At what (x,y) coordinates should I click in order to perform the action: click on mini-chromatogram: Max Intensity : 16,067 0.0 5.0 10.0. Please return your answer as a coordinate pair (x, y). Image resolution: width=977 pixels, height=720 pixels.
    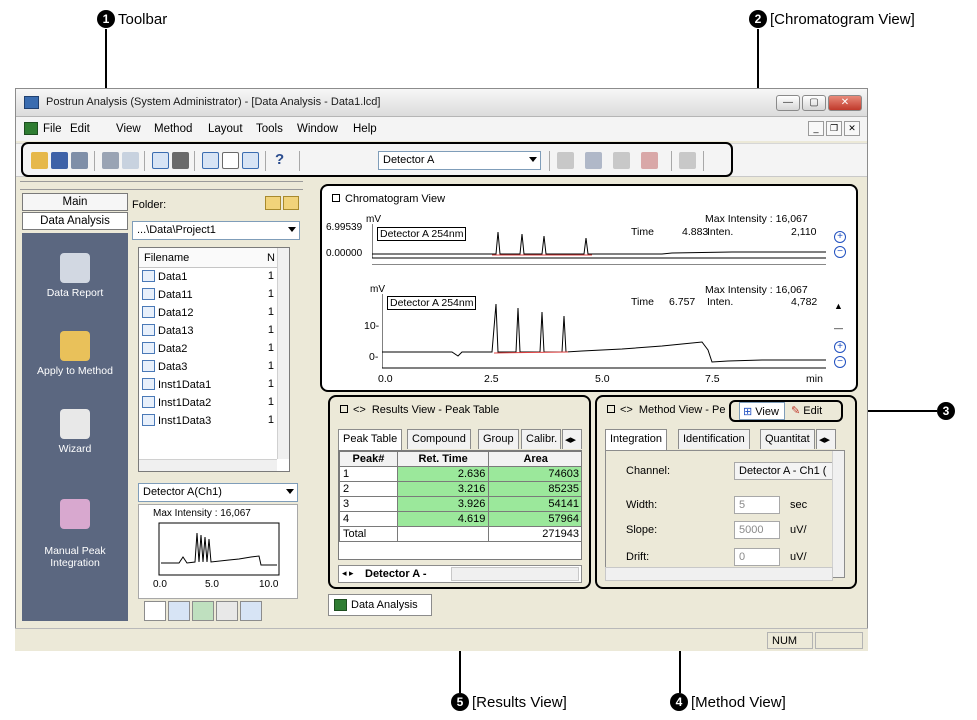
    Looking at the image, I should click on (218, 551).